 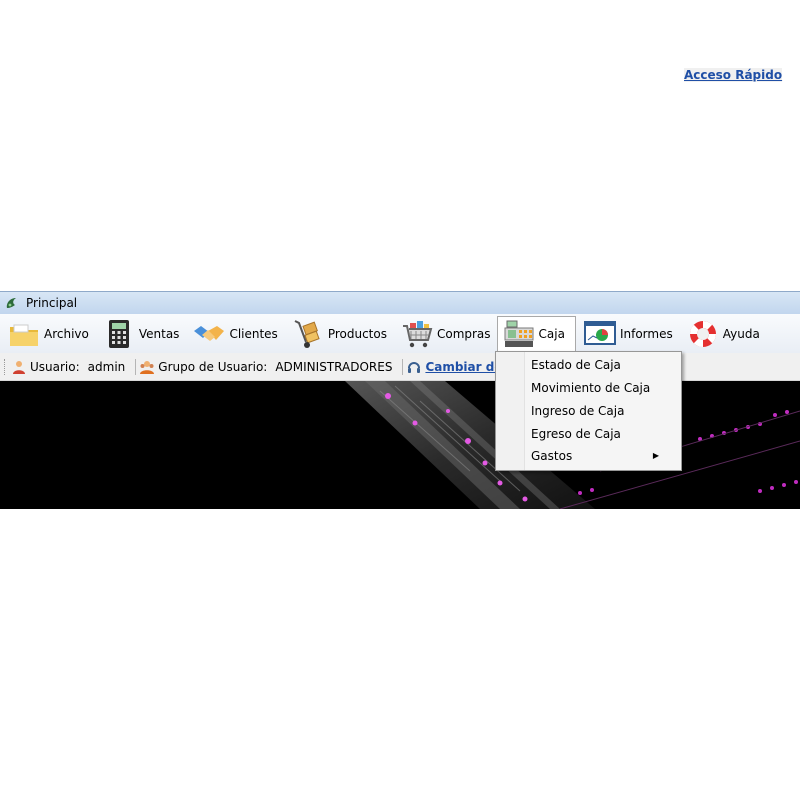 What do you see at coordinates (66, 333) in the screenshot?
I see `menu-archivo-label: Archivo` at bounding box center [66, 333].